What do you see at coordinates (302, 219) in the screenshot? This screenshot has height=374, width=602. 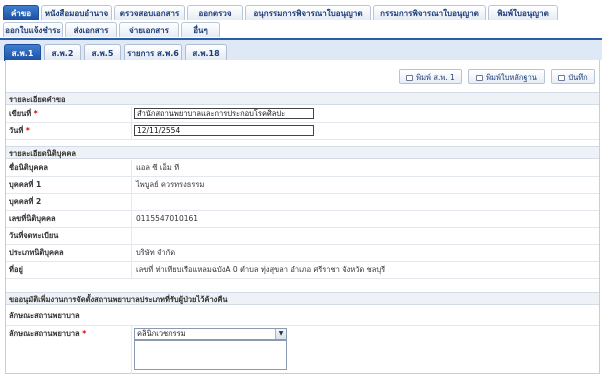 I see `juristic-number-row: เลขที่นิติบุคคล 0115547010161` at bounding box center [302, 219].